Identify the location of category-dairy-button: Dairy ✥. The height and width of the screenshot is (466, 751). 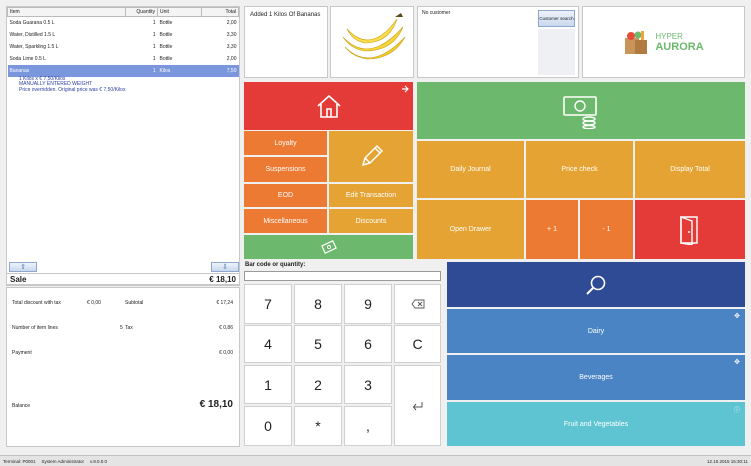
(596, 331).